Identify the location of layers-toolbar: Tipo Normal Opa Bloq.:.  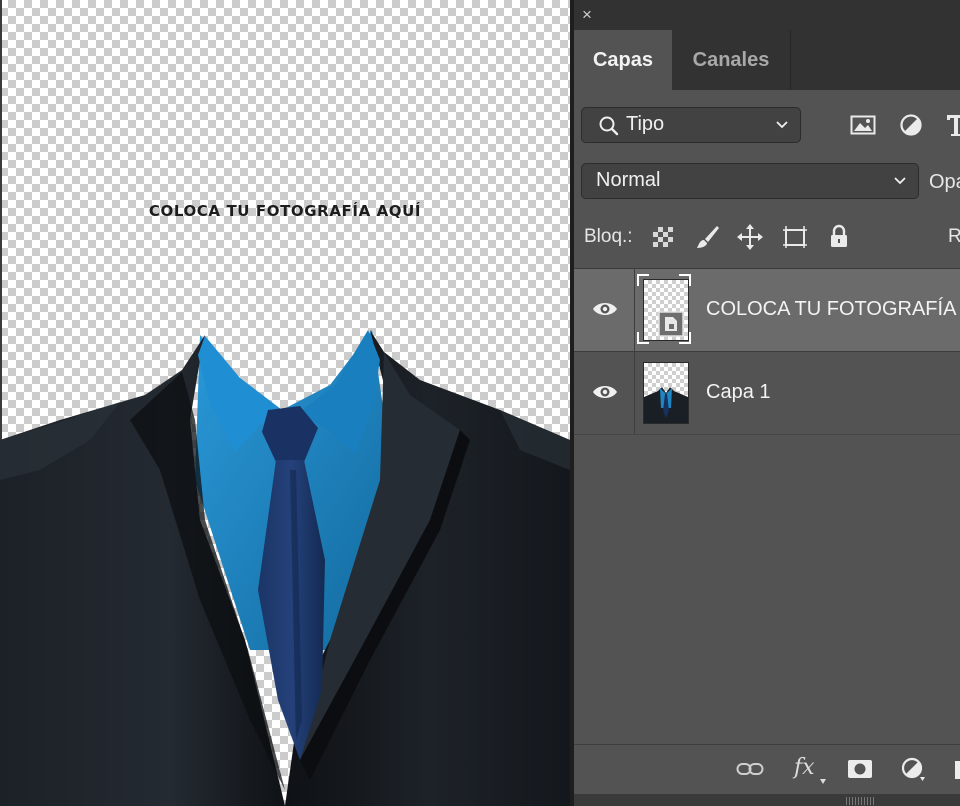
(767, 179).